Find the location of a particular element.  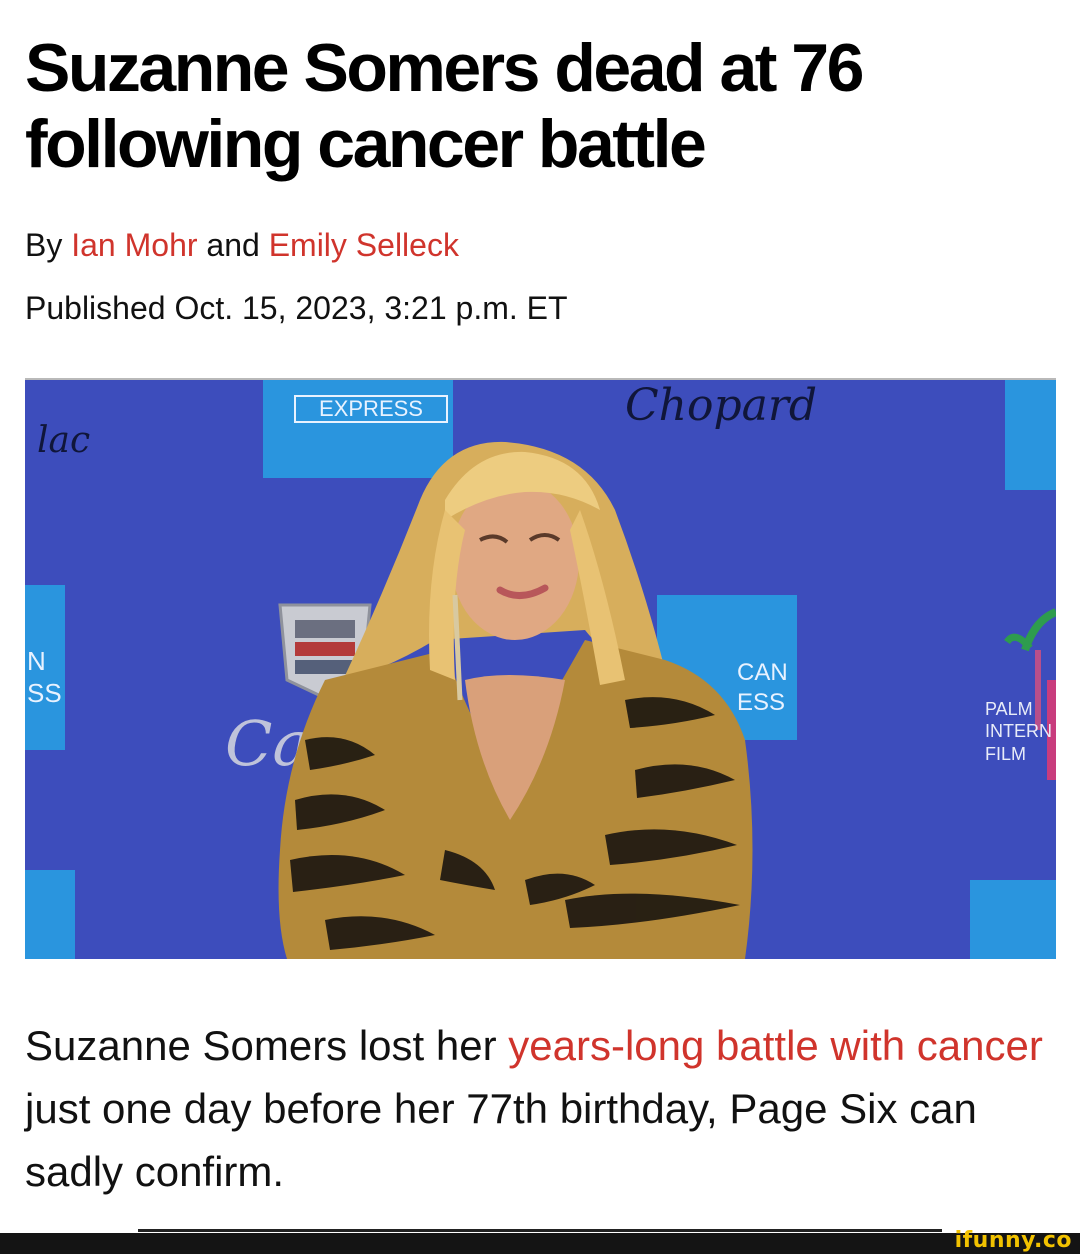

byline: By Ian Mohr and Emily Selleck is located at coordinates (242, 245).